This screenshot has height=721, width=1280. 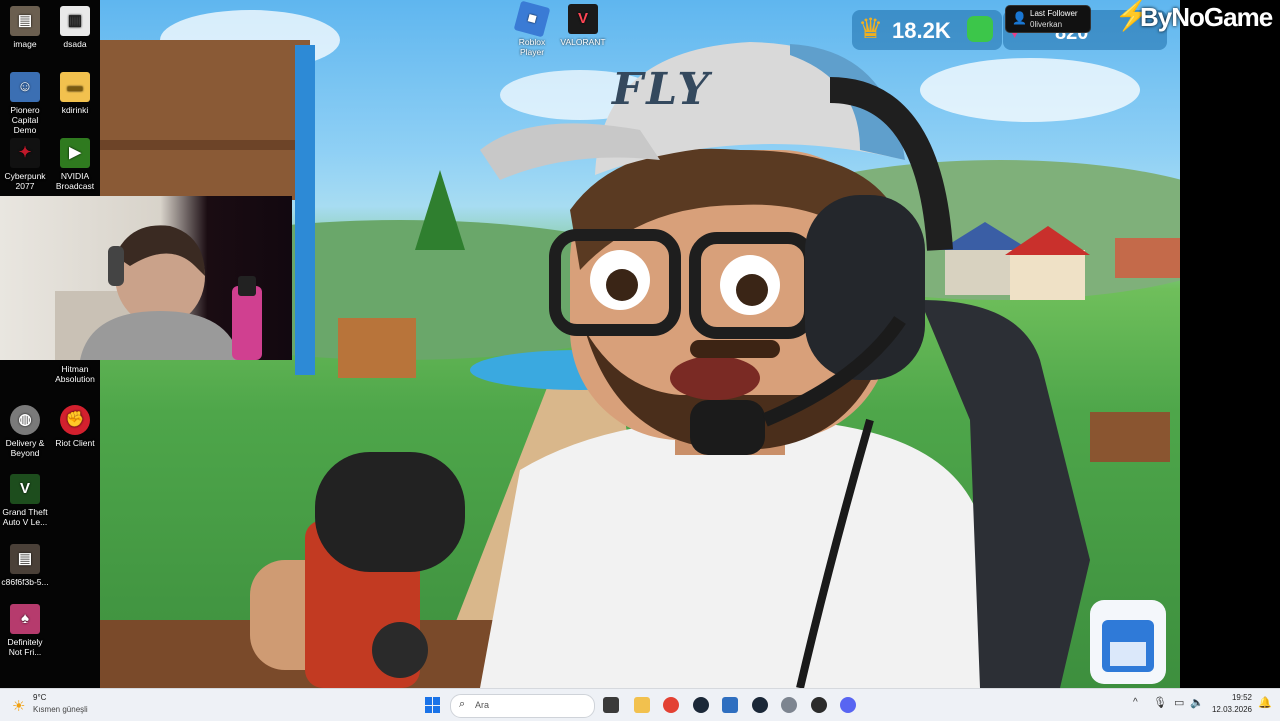 I want to click on document-icon: ▥, so click(x=75, y=21).